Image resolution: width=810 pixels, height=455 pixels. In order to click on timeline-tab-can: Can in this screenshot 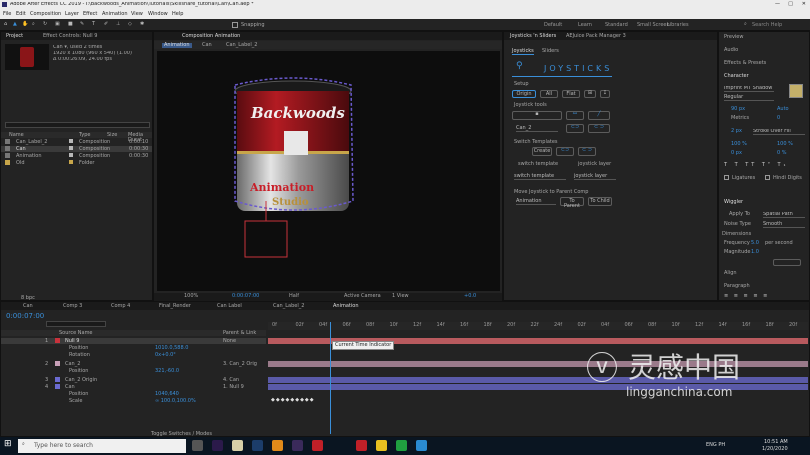, I will do `click(28, 306)`.